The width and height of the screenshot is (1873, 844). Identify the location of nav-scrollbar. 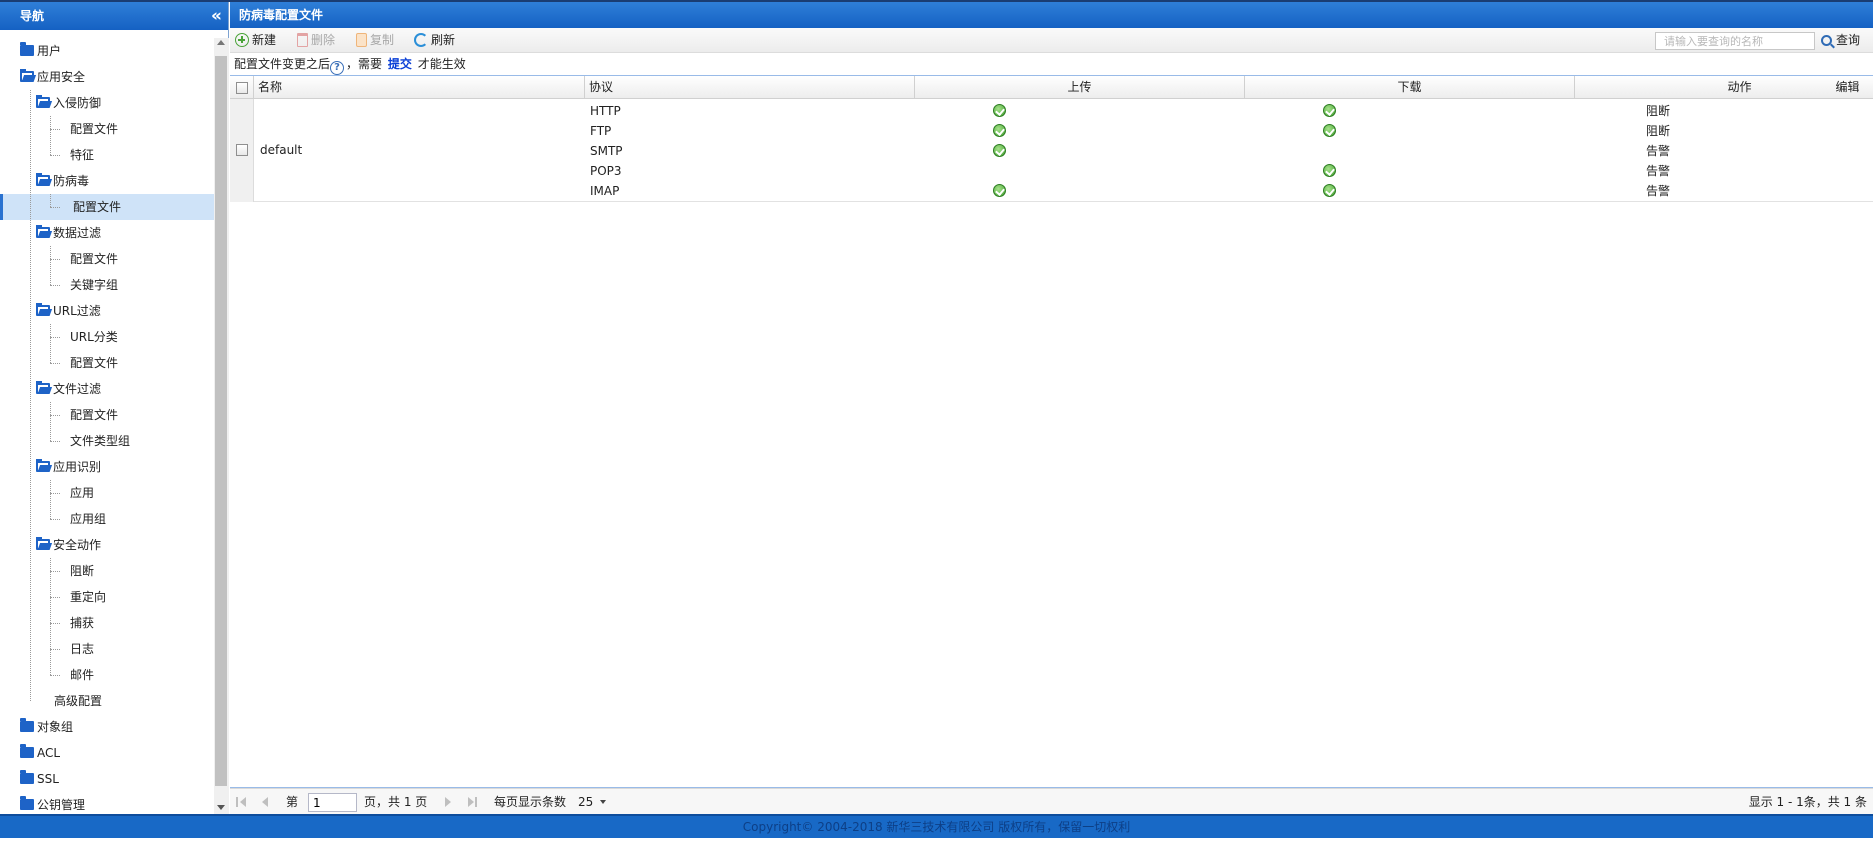
(221, 426).